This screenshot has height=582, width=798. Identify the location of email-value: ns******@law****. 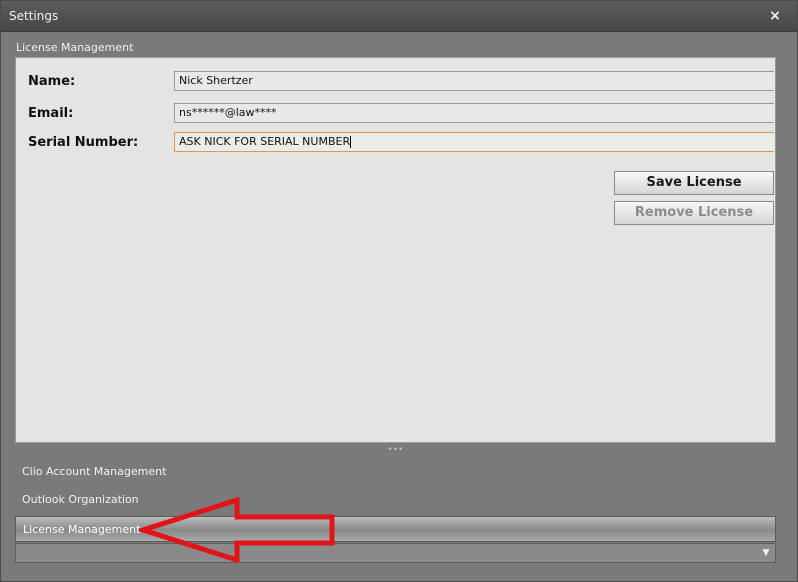
(228, 112).